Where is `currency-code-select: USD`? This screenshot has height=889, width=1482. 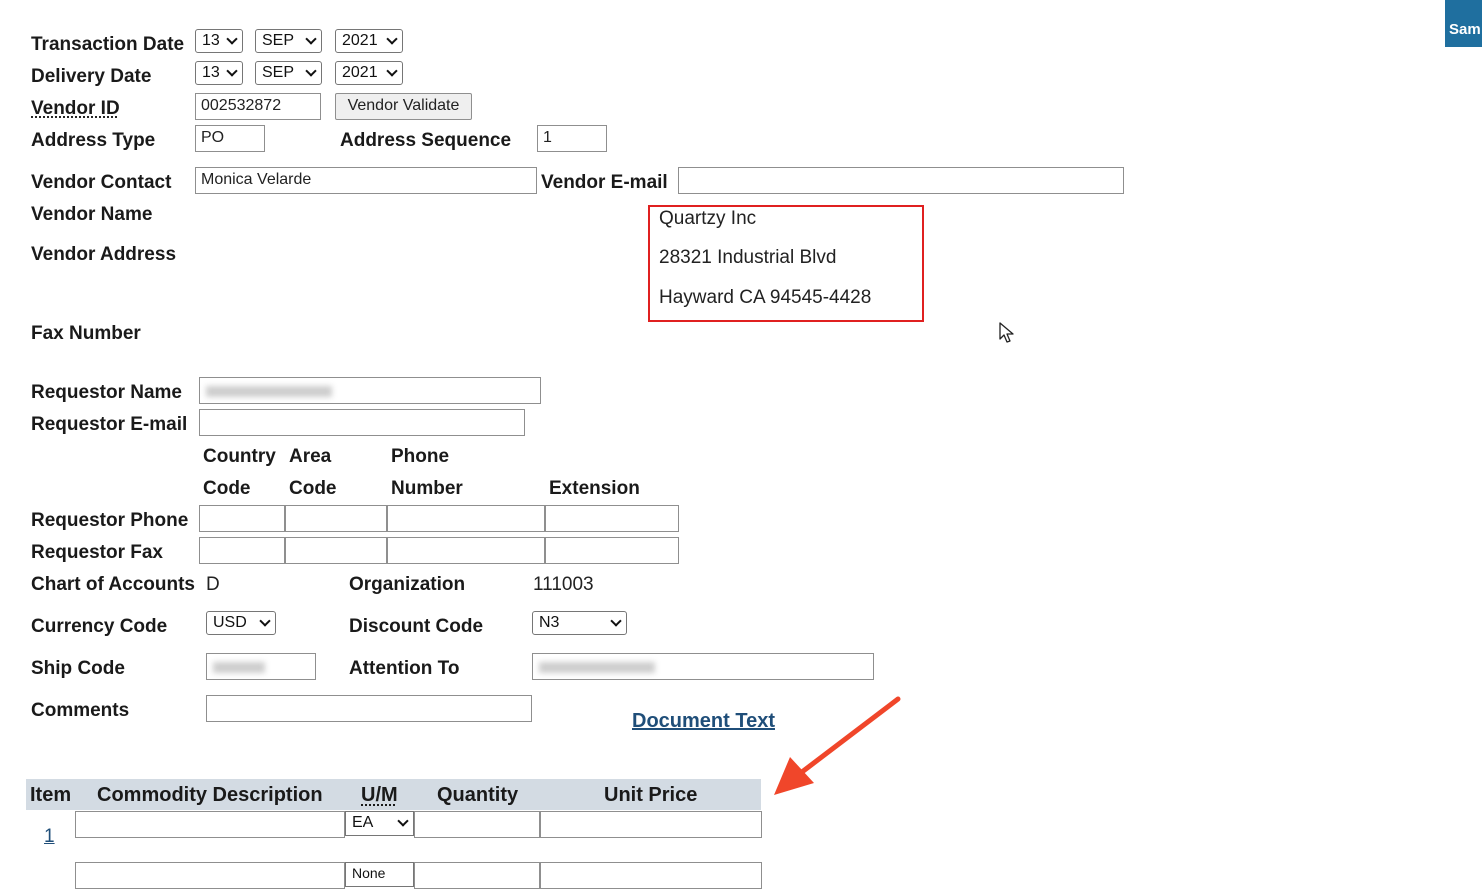 currency-code-select: USD is located at coordinates (241, 623).